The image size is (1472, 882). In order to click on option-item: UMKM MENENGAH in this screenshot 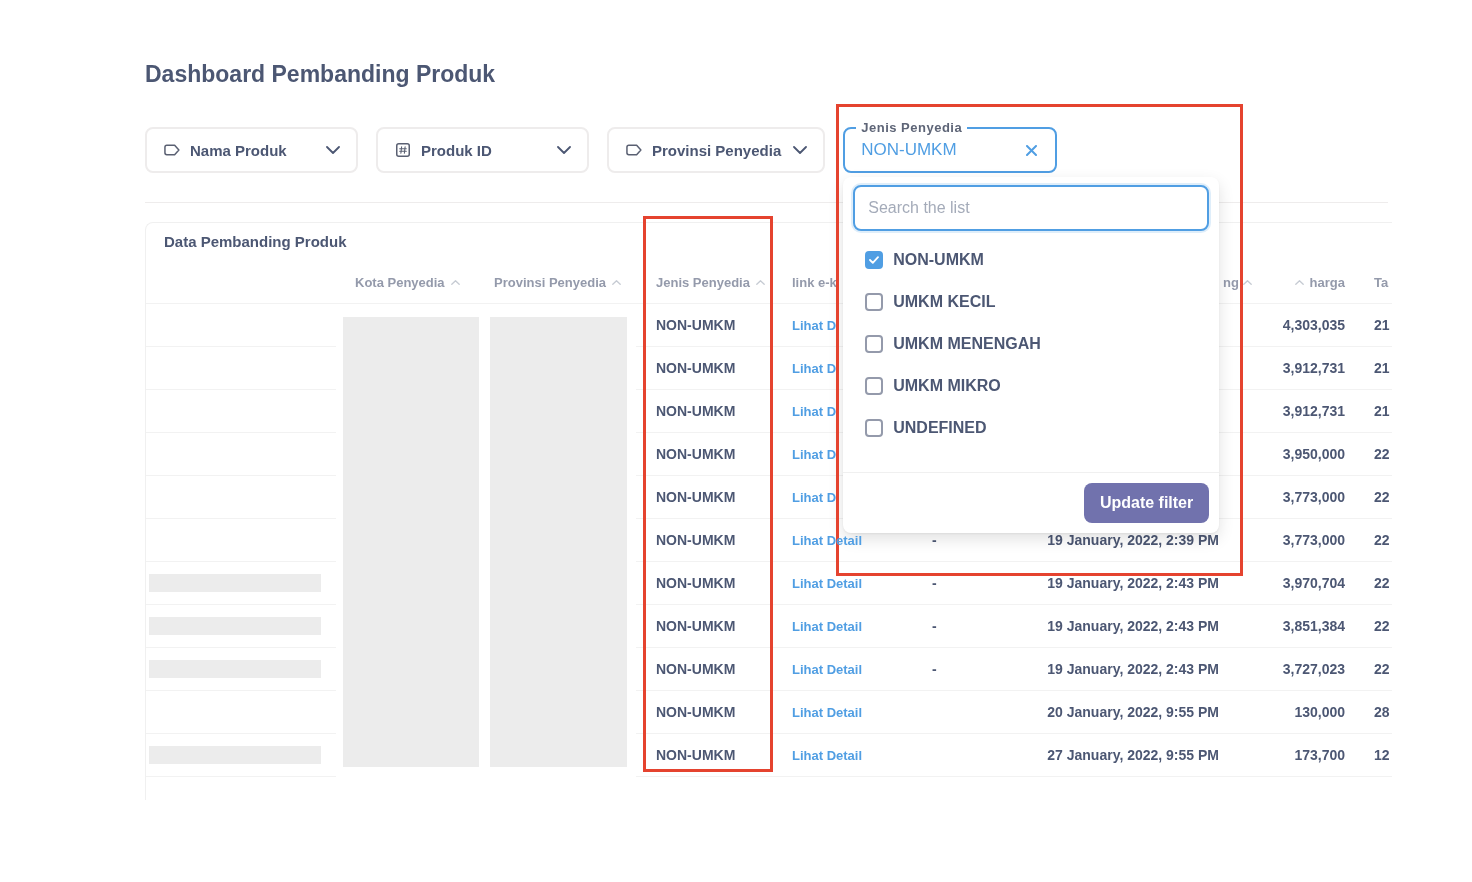, I will do `click(949, 344)`.